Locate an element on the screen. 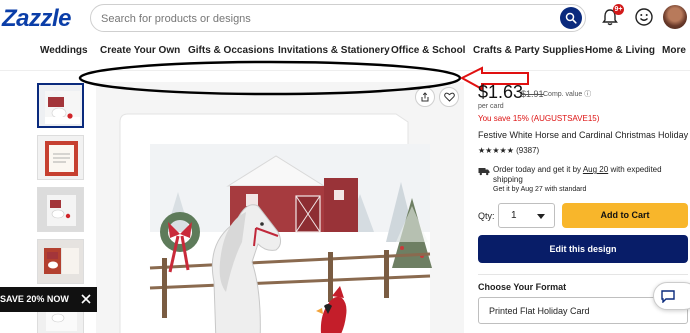 This screenshot has height=333, width=690. add-to-cart-button: Add to Cart is located at coordinates (625, 215).